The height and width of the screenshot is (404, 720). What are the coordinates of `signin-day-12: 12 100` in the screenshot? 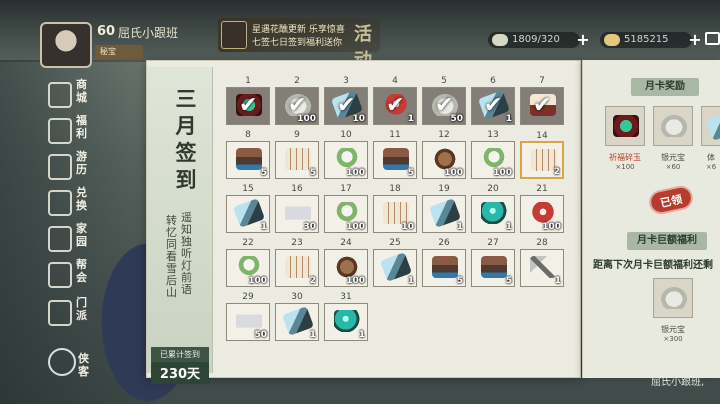 It's located at (444, 154).